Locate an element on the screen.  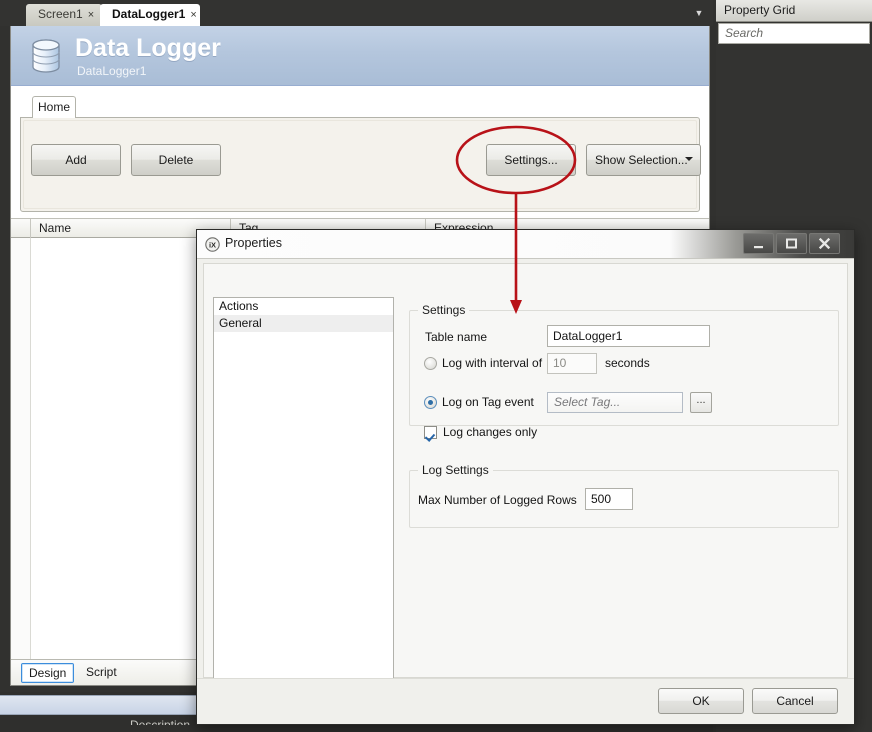
ix-logo-icon: iX is located at coordinates (212, 244).